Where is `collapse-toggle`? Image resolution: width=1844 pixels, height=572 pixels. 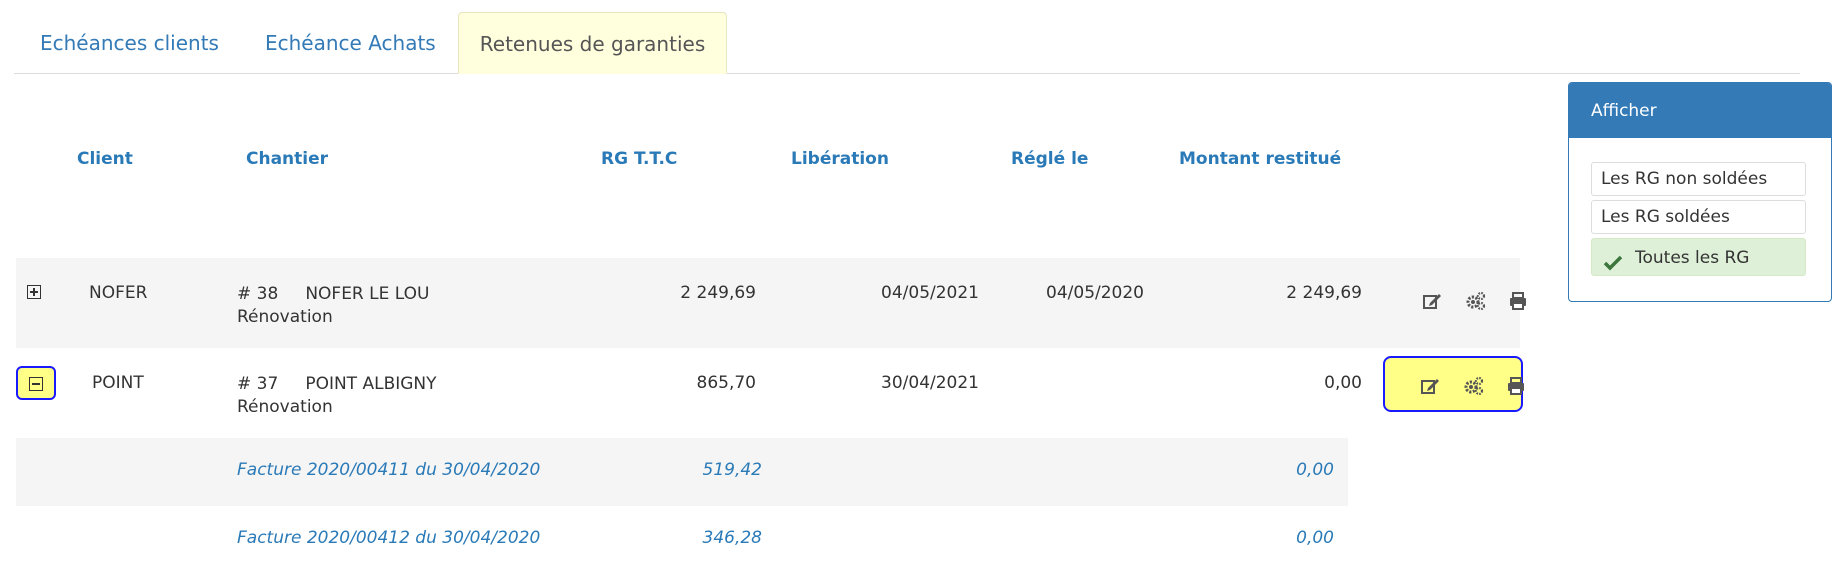
collapse-toggle is located at coordinates (36, 383).